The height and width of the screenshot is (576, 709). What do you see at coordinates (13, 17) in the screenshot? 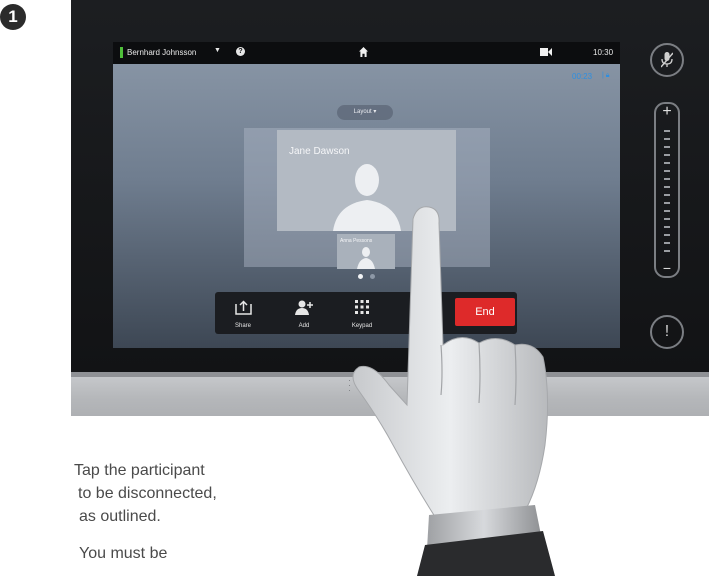
I see `step-number: 1` at bounding box center [13, 17].